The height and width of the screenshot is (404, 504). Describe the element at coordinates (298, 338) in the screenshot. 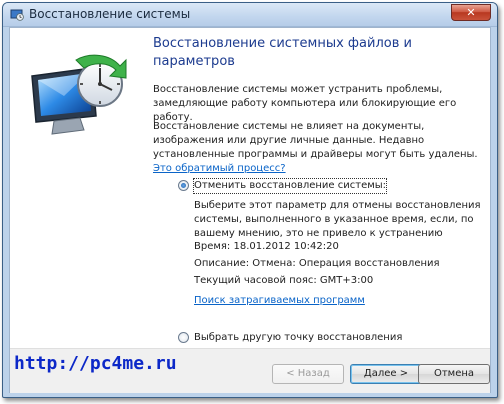

I see `other-point-label: Выбрать другую точку восстановления` at that location.